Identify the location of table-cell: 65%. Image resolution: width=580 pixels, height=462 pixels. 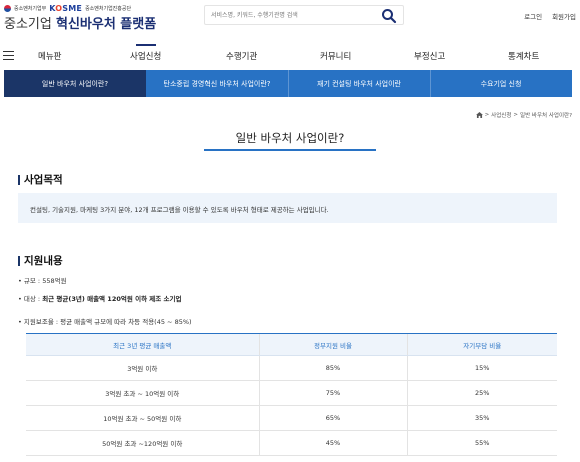
(332, 418).